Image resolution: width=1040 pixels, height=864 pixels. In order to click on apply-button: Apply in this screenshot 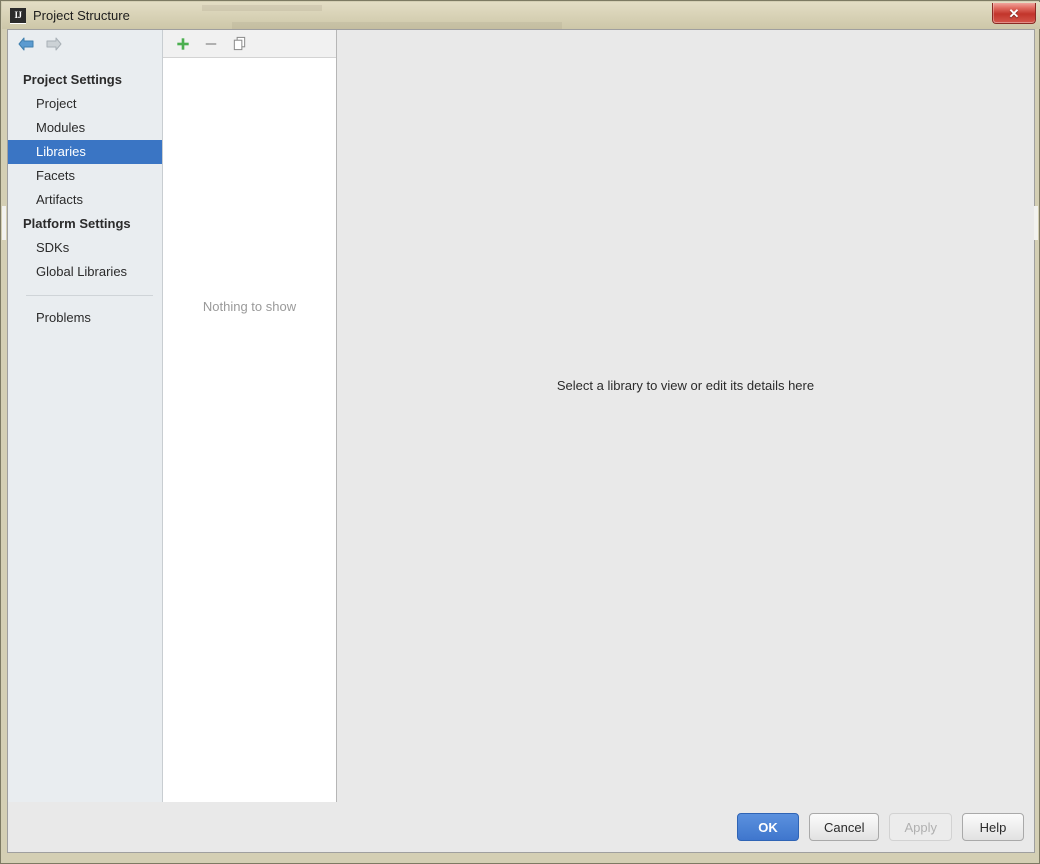, I will do `click(920, 827)`.